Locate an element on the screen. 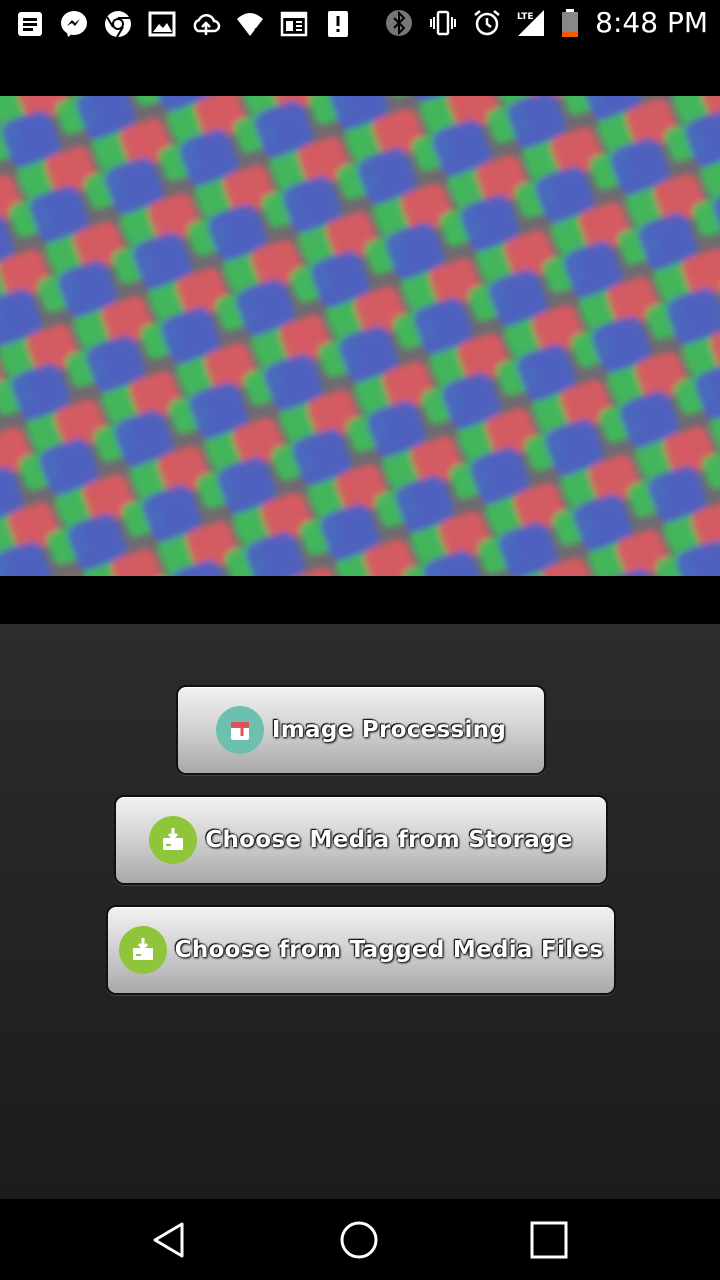  home-icon is located at coordinates (359, 1240).